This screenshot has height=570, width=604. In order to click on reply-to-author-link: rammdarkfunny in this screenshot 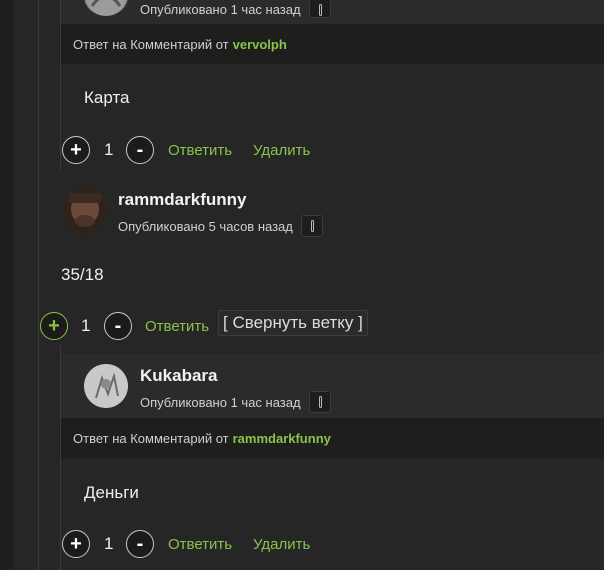, I will do `click(282, 438)`.